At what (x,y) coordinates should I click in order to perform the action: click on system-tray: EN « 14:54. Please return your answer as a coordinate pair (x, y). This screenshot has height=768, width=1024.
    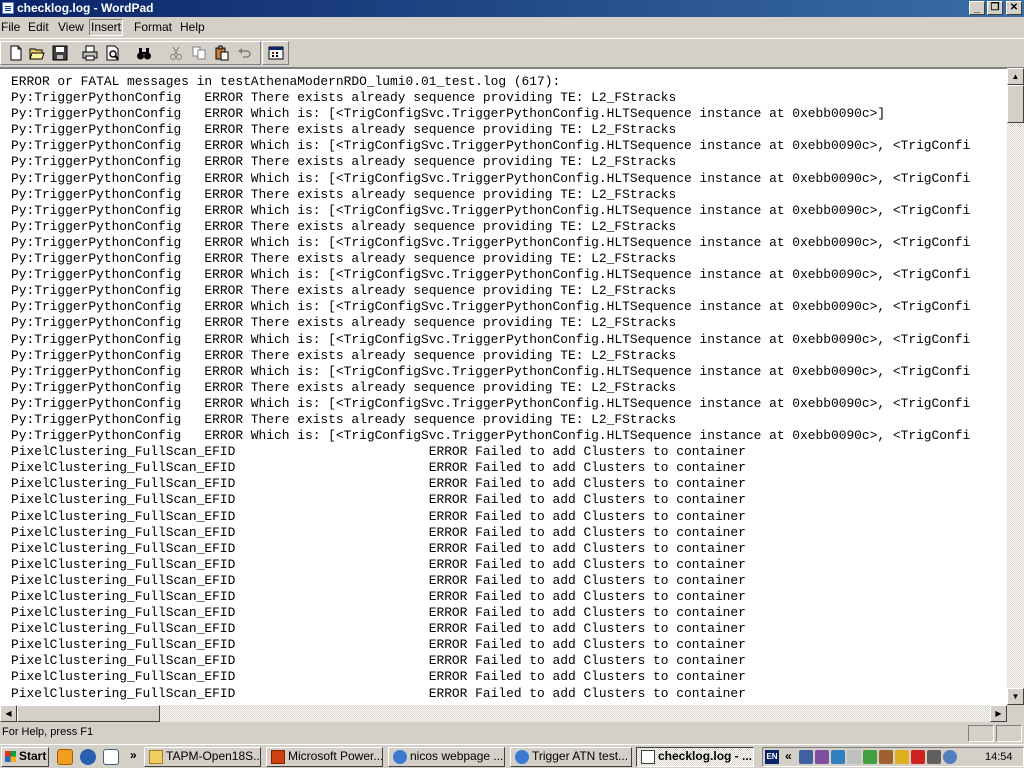
    Looking at the image, I should click on (893, 757).